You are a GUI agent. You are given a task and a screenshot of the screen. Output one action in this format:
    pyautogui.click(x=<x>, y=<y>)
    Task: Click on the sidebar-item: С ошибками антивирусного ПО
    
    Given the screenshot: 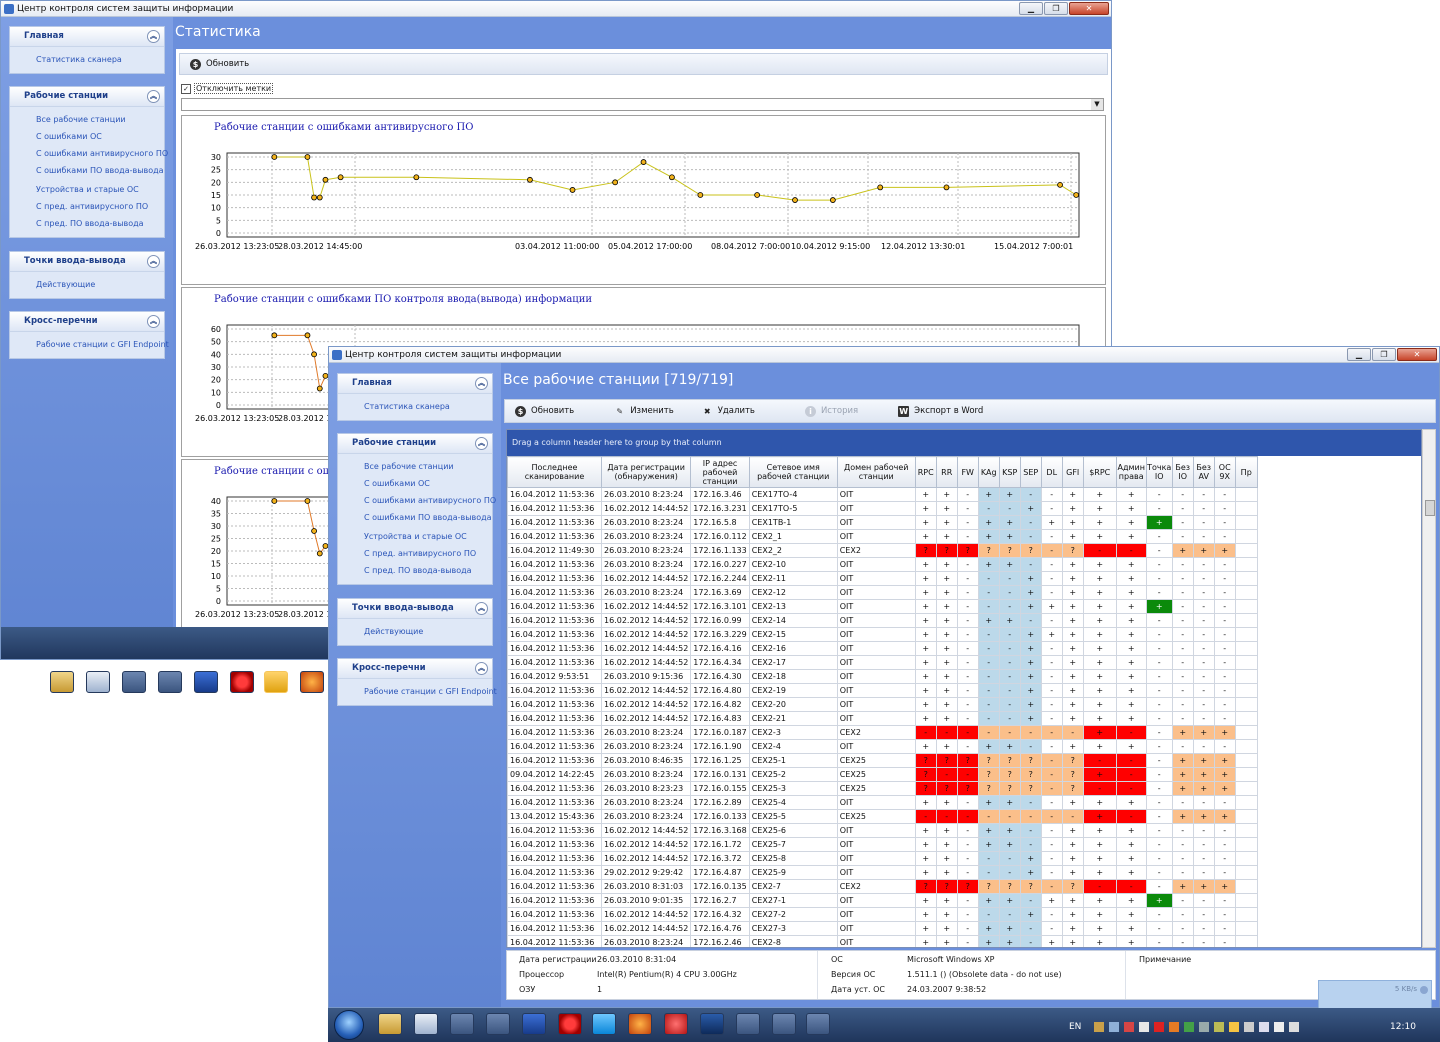 What is the action you would take?
    pyautogui.click(x=89, y=153)
    